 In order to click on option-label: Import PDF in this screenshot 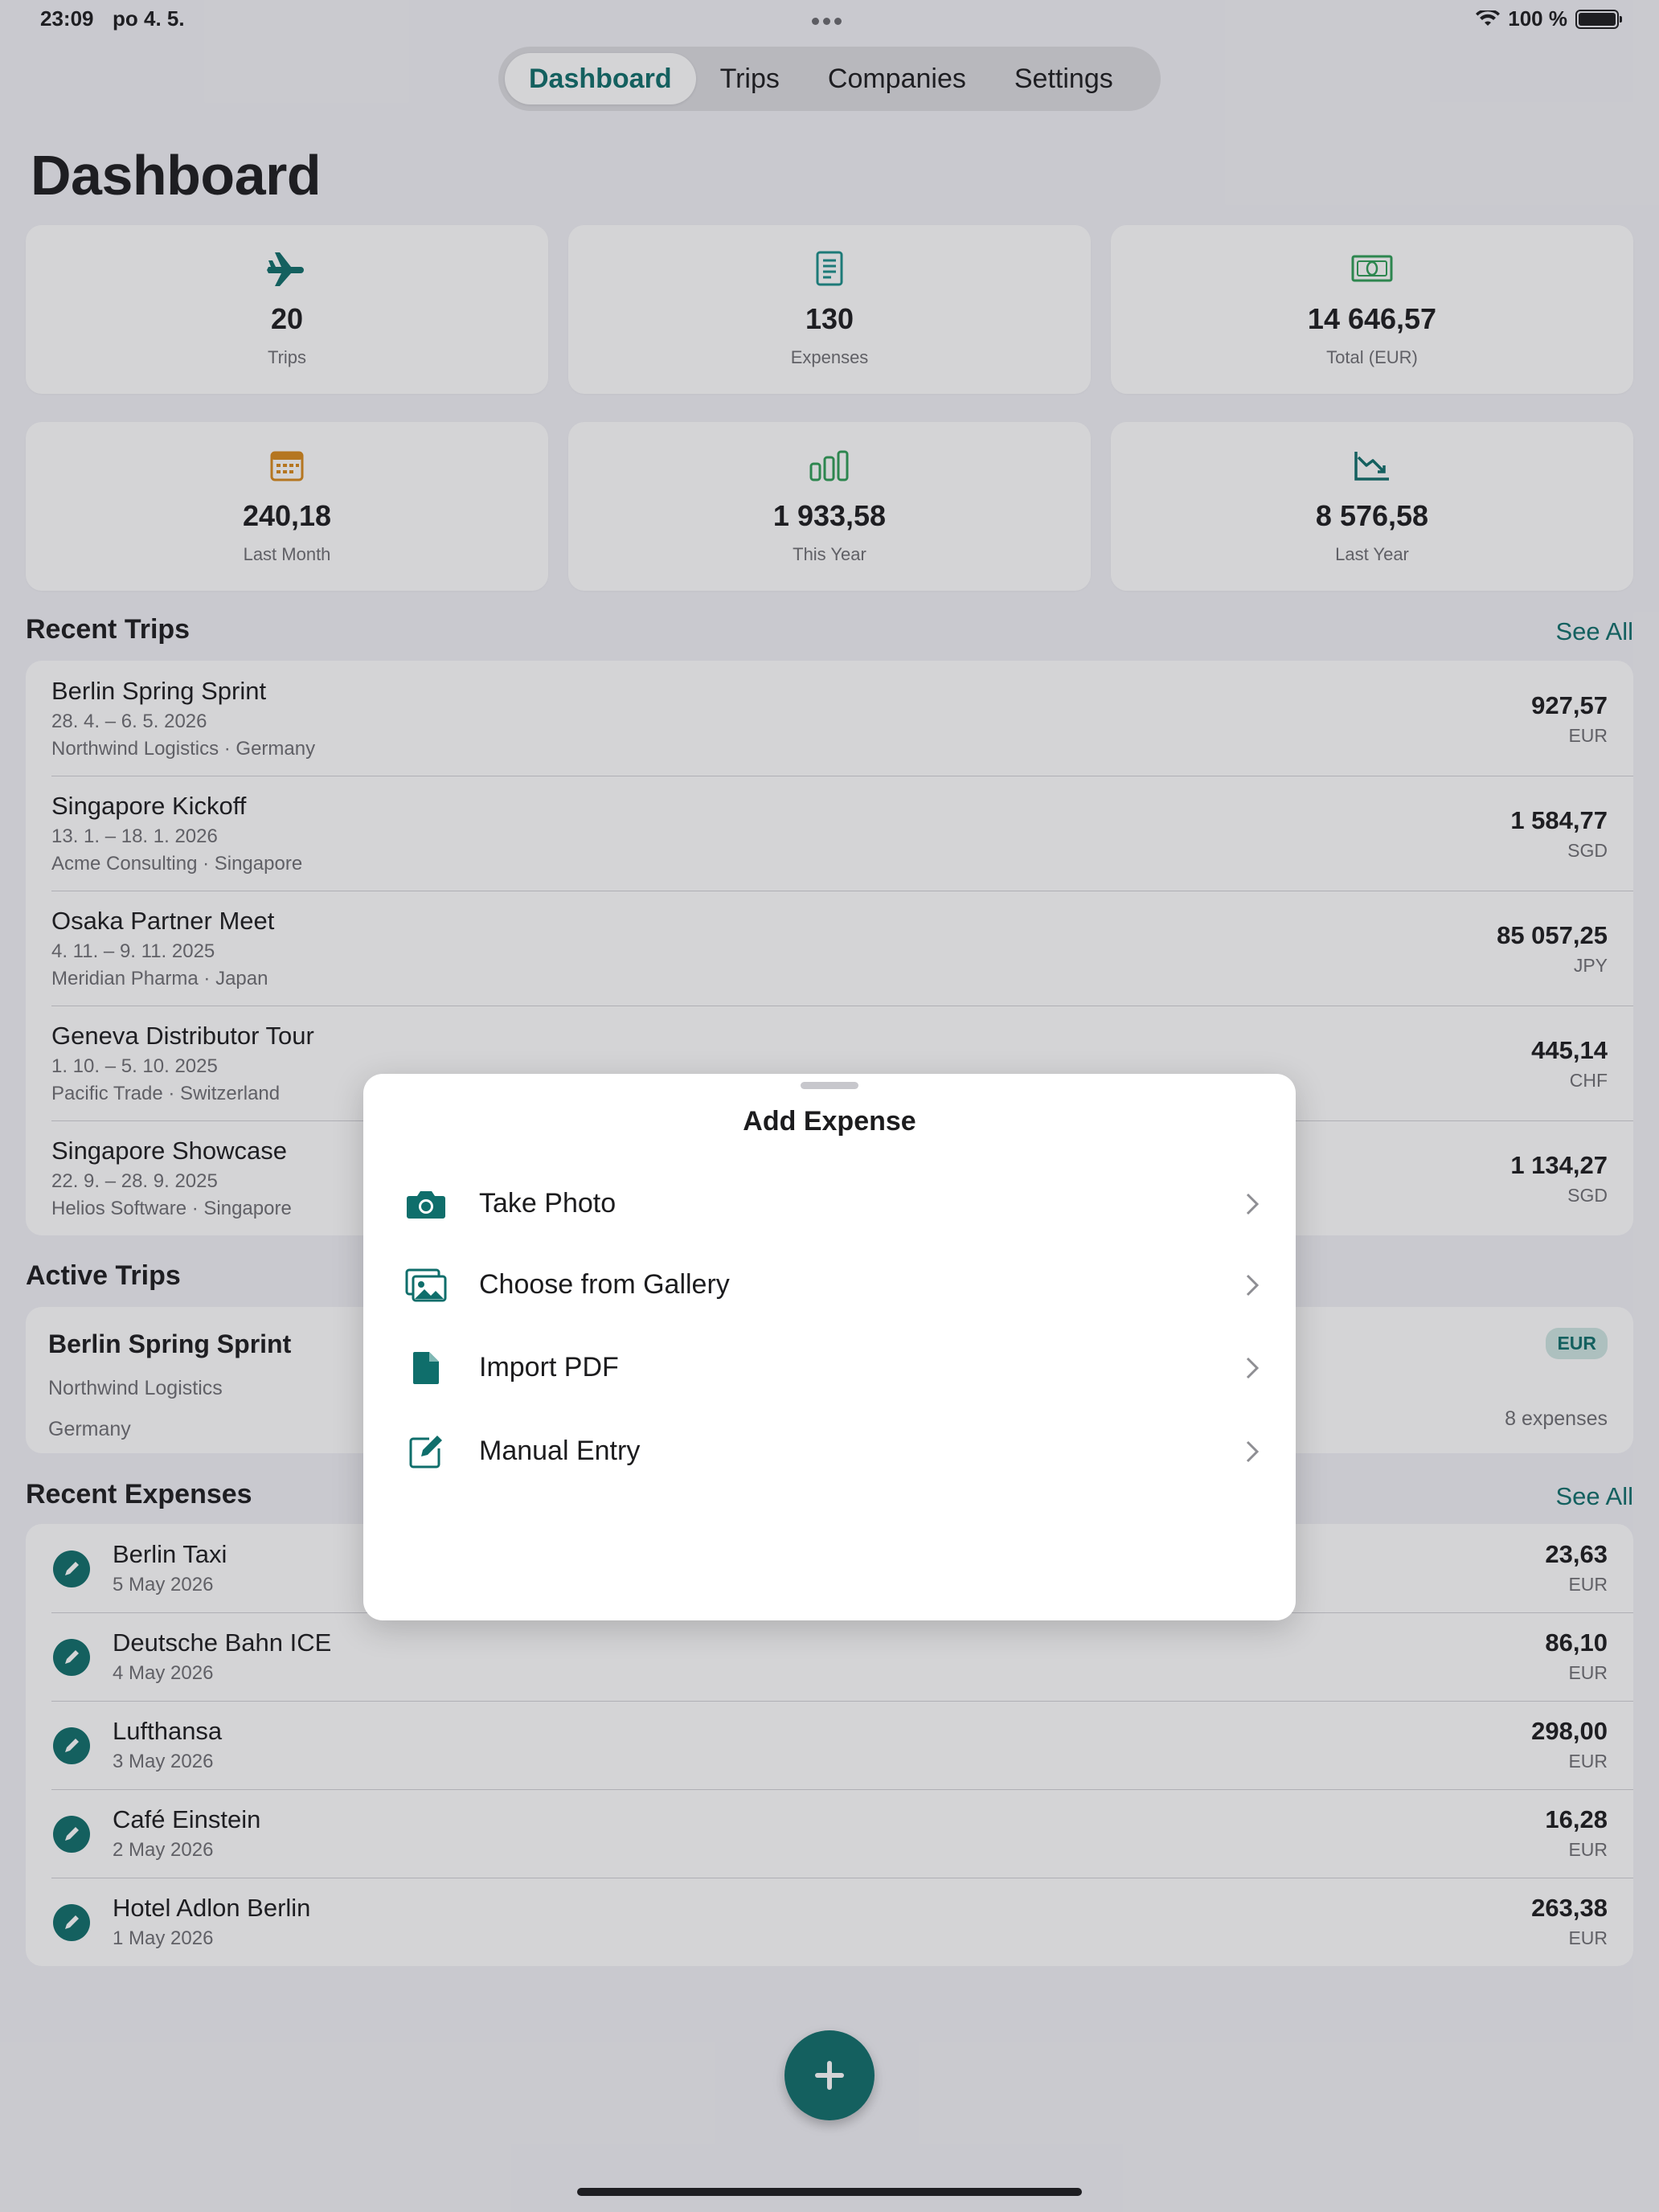, I will do `click(549, 1367)`.